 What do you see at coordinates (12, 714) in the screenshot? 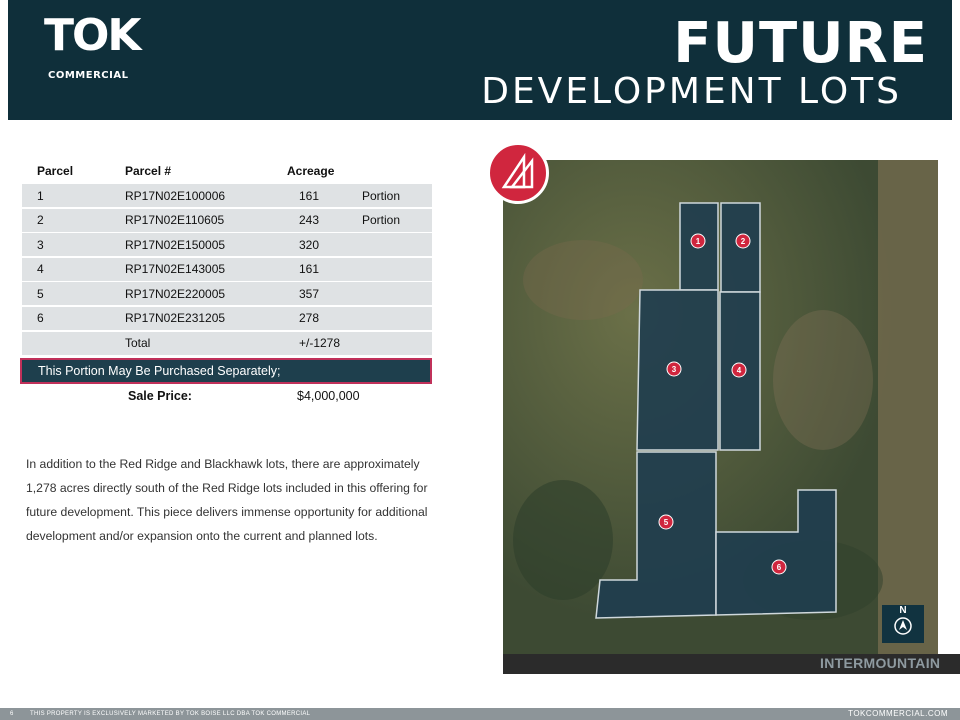
I see `page-number: 6` at bounding box center [12, 714].